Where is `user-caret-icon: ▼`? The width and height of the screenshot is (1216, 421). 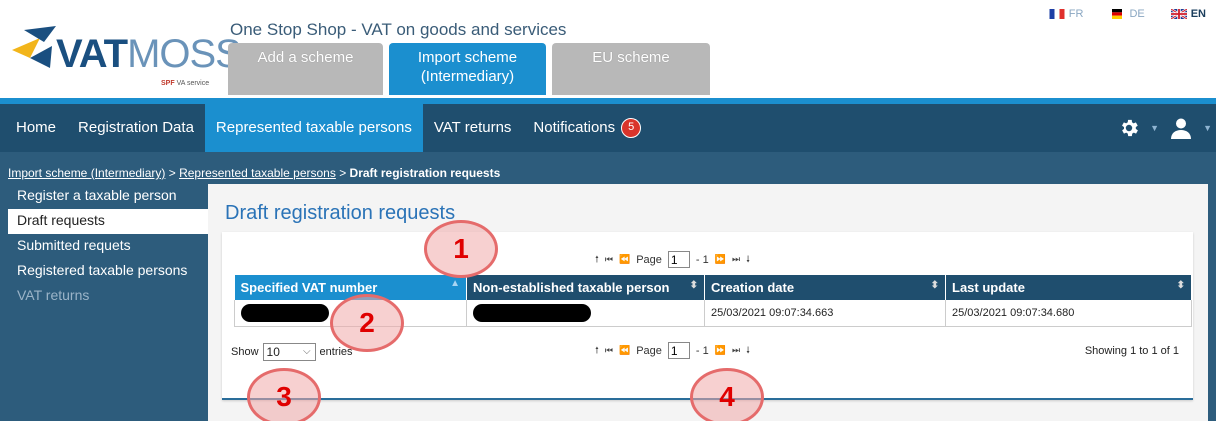 user-caret-icon: ▼ is located at coordinates (1207, 128).